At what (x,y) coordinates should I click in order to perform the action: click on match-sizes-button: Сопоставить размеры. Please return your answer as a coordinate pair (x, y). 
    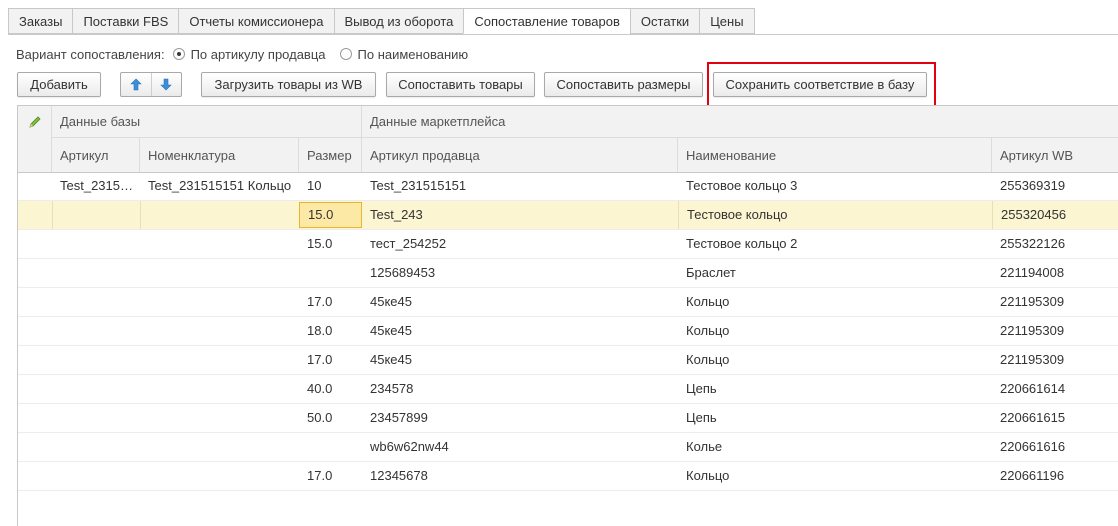
    Looking at the image, I should click on (623, 84).